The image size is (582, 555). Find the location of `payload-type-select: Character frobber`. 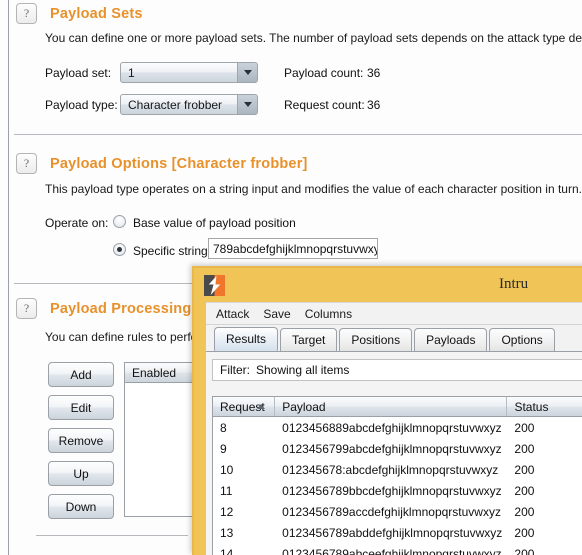

payload-type-select: Character frobber is located at coordinates (189, 104).